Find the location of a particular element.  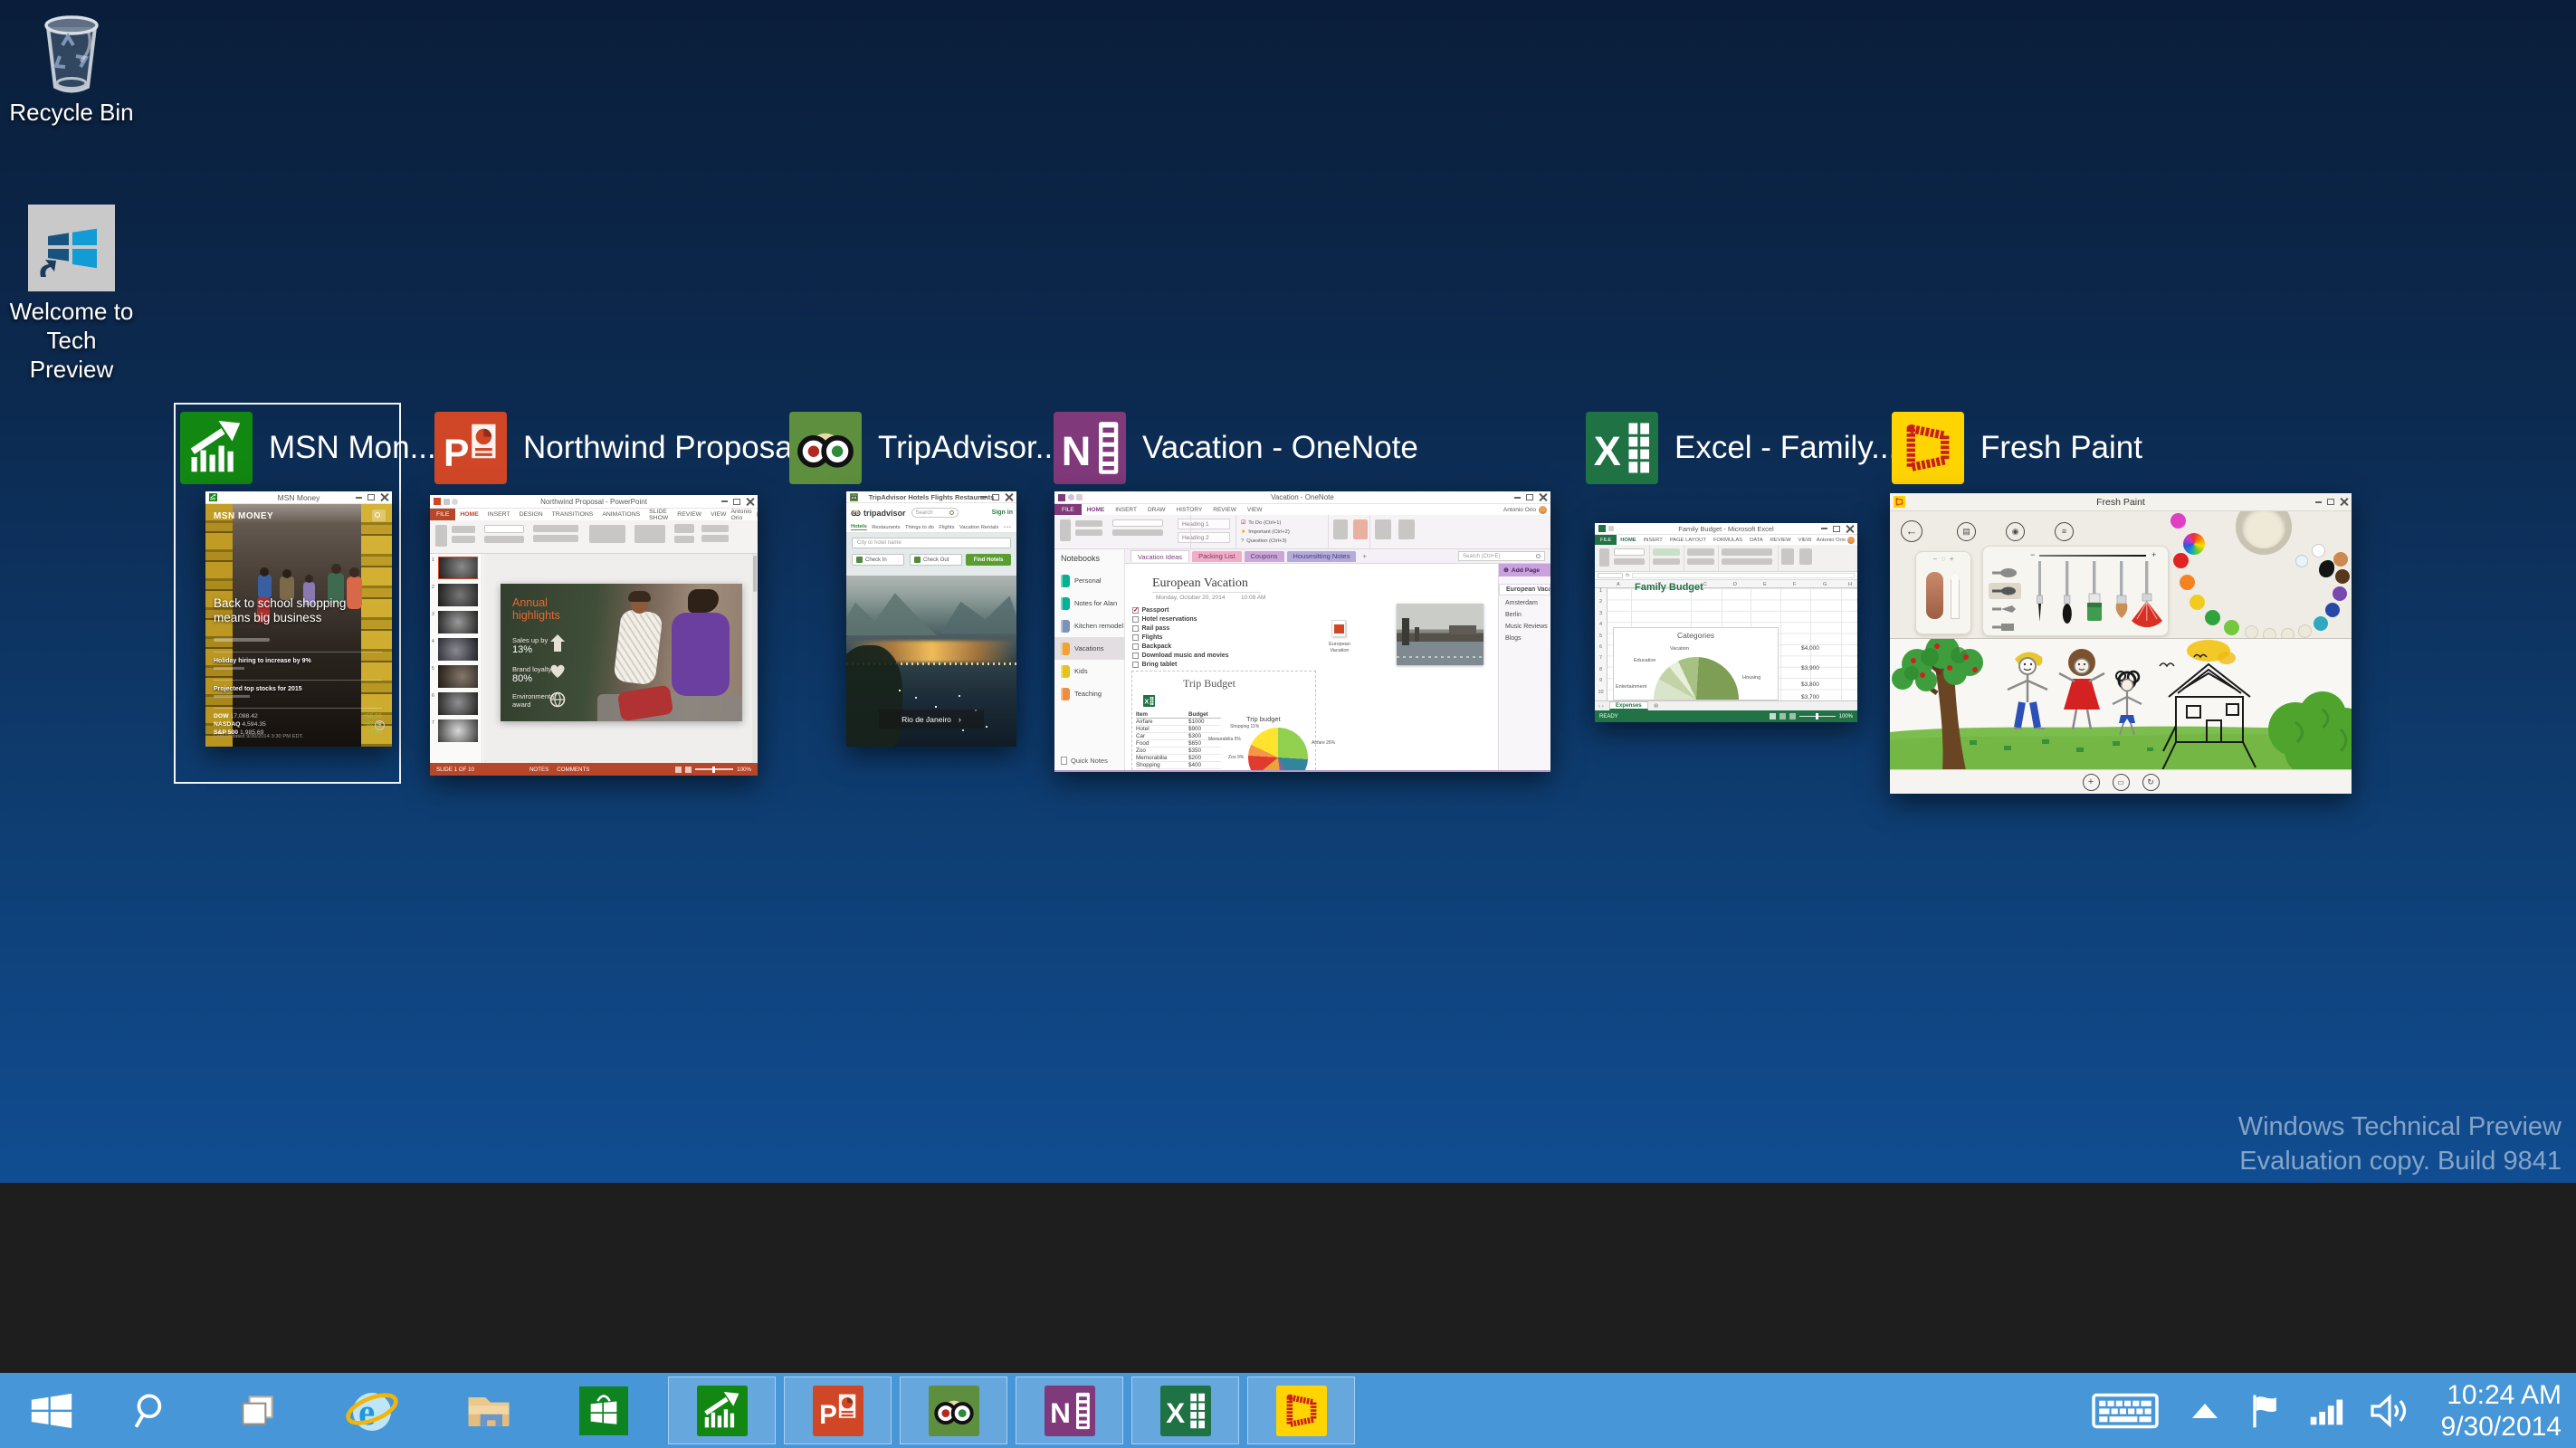

stroke-minus: − is located at coordinates (2032, 554).